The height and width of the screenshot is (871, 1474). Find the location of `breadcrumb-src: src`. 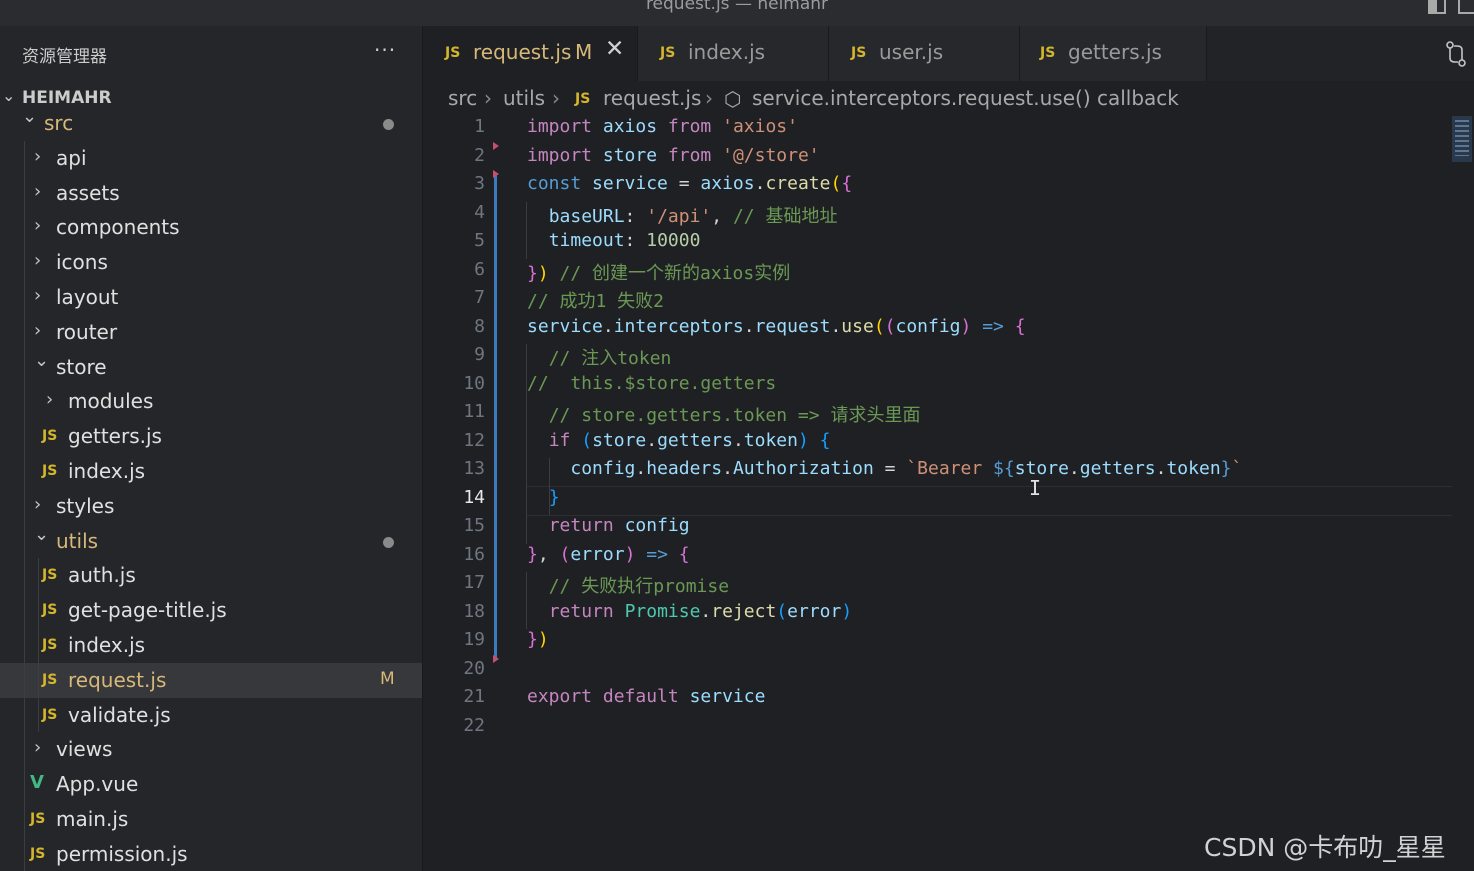

breadcrumb-src: src is located at coordinates (462, 98).